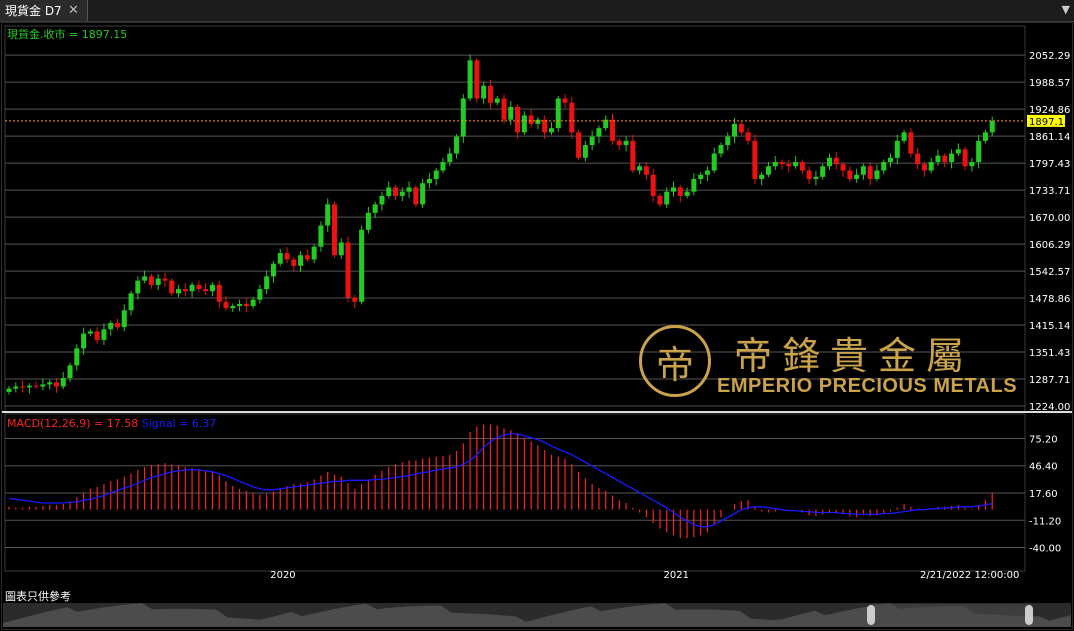  What do you see at coordinates (111, 423) in the screenshot?
I see `macd-legend: MACD(12,26,9) = 17.58 Signal = 6.37` at bounding box center [111, 423].